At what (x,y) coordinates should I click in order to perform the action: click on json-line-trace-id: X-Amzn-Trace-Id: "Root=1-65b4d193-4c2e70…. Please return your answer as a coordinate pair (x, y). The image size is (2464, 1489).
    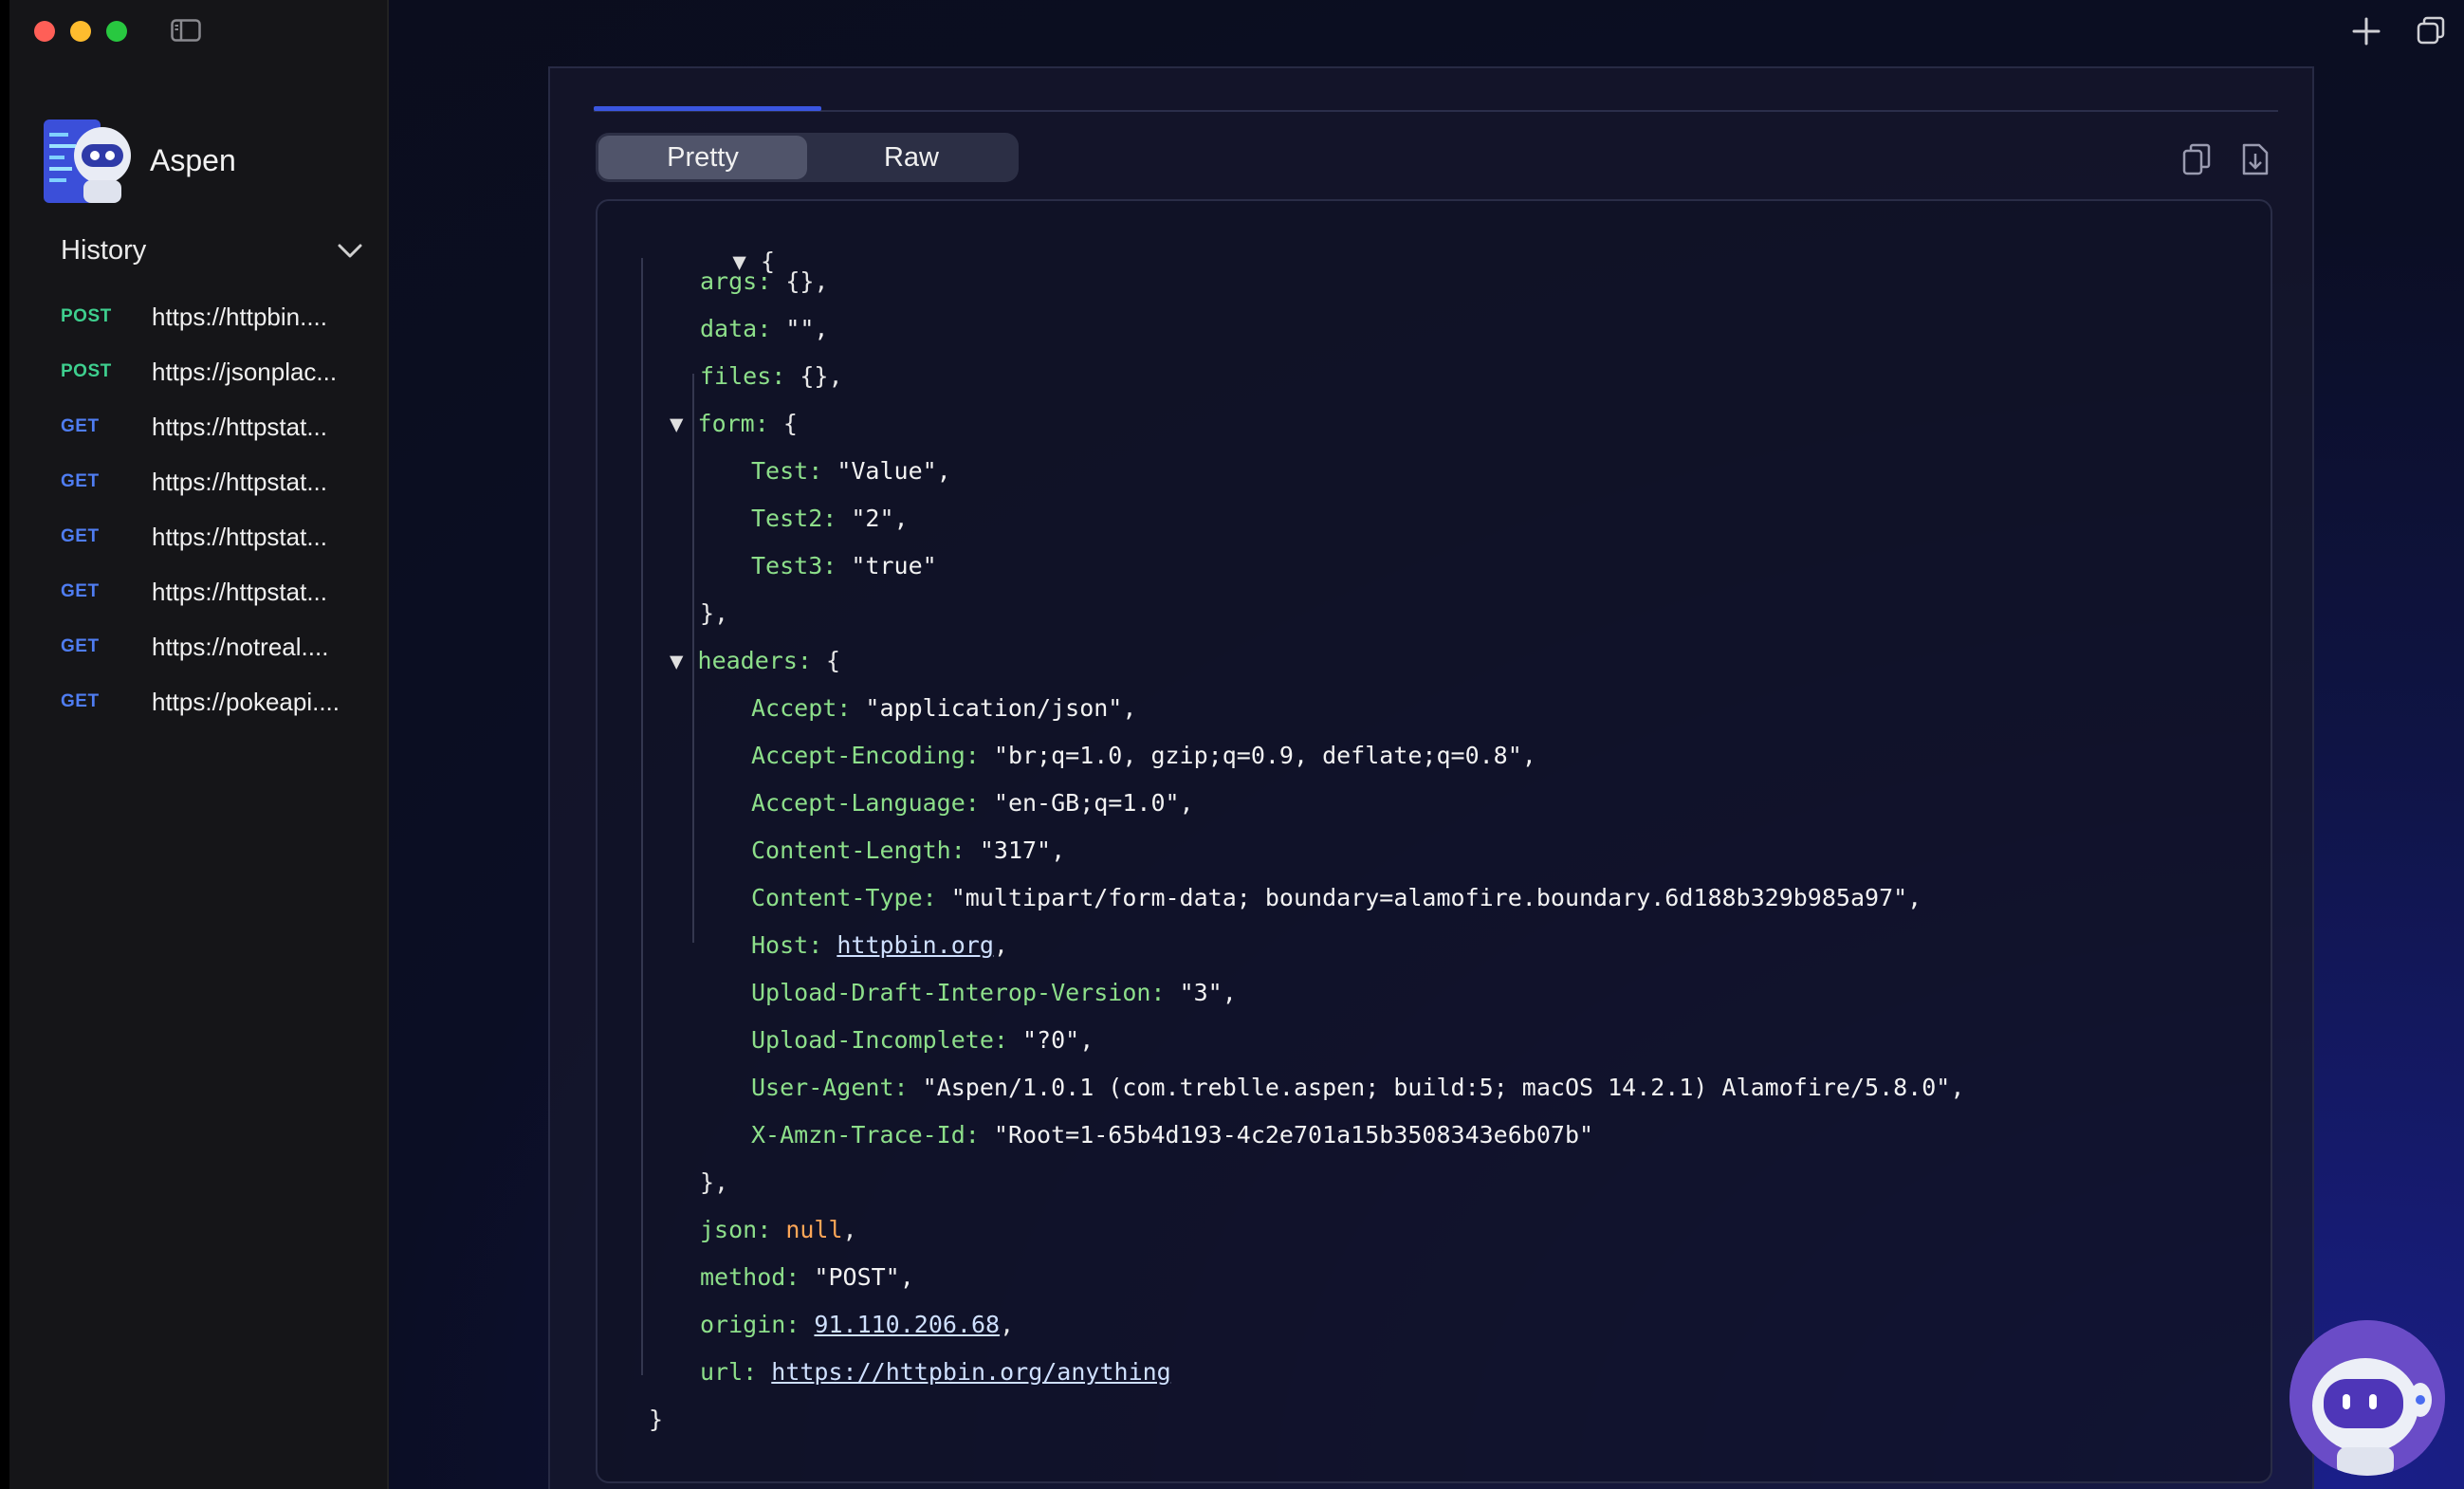
    Looking at the image, I should click on (1172, 1135).